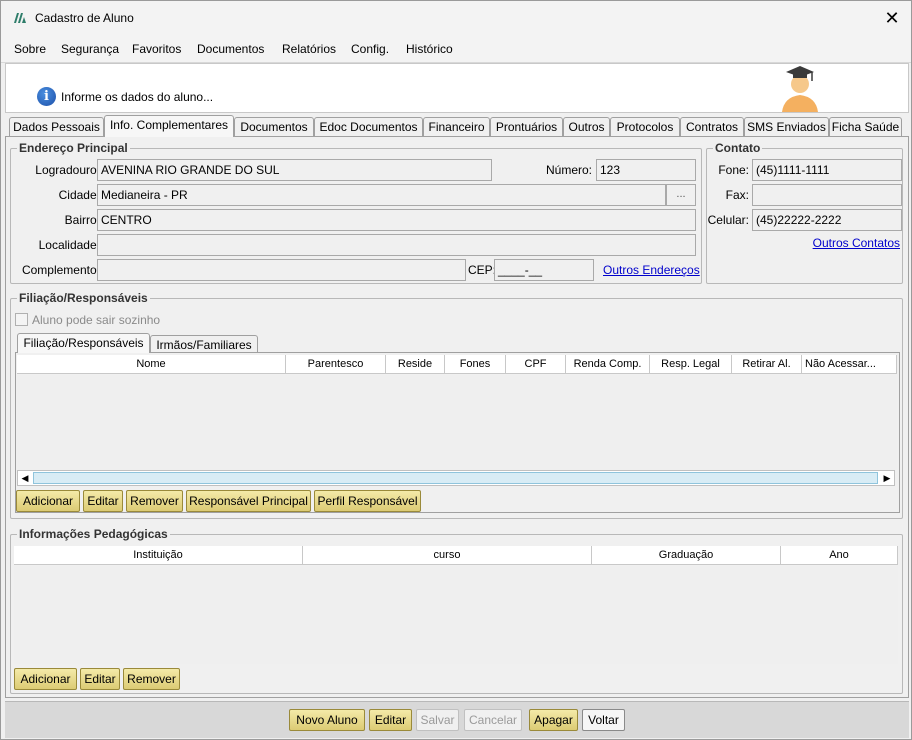  What do you see at coordinates (608, 364) in the screenshot?
I see `col-renda: Renda Comp.` at bounding box center [608, 364].